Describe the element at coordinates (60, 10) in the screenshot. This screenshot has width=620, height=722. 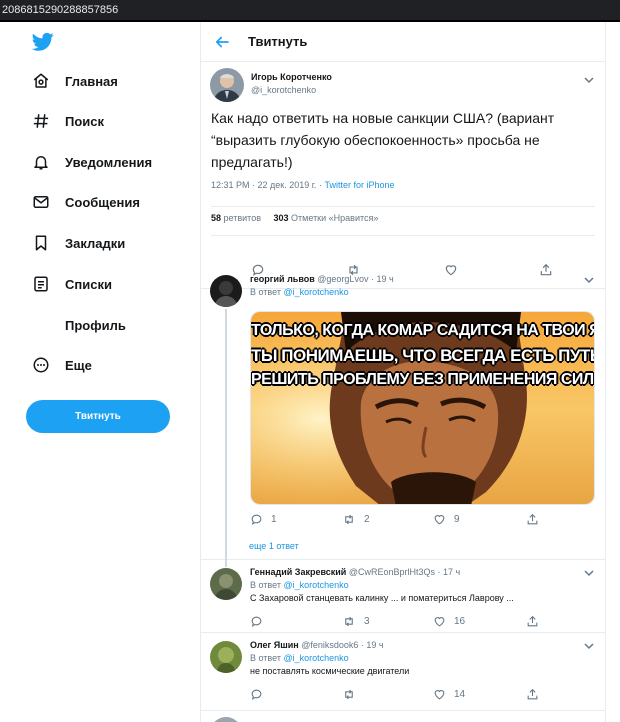
I see `url-text: 2086815290288857856` at that location.